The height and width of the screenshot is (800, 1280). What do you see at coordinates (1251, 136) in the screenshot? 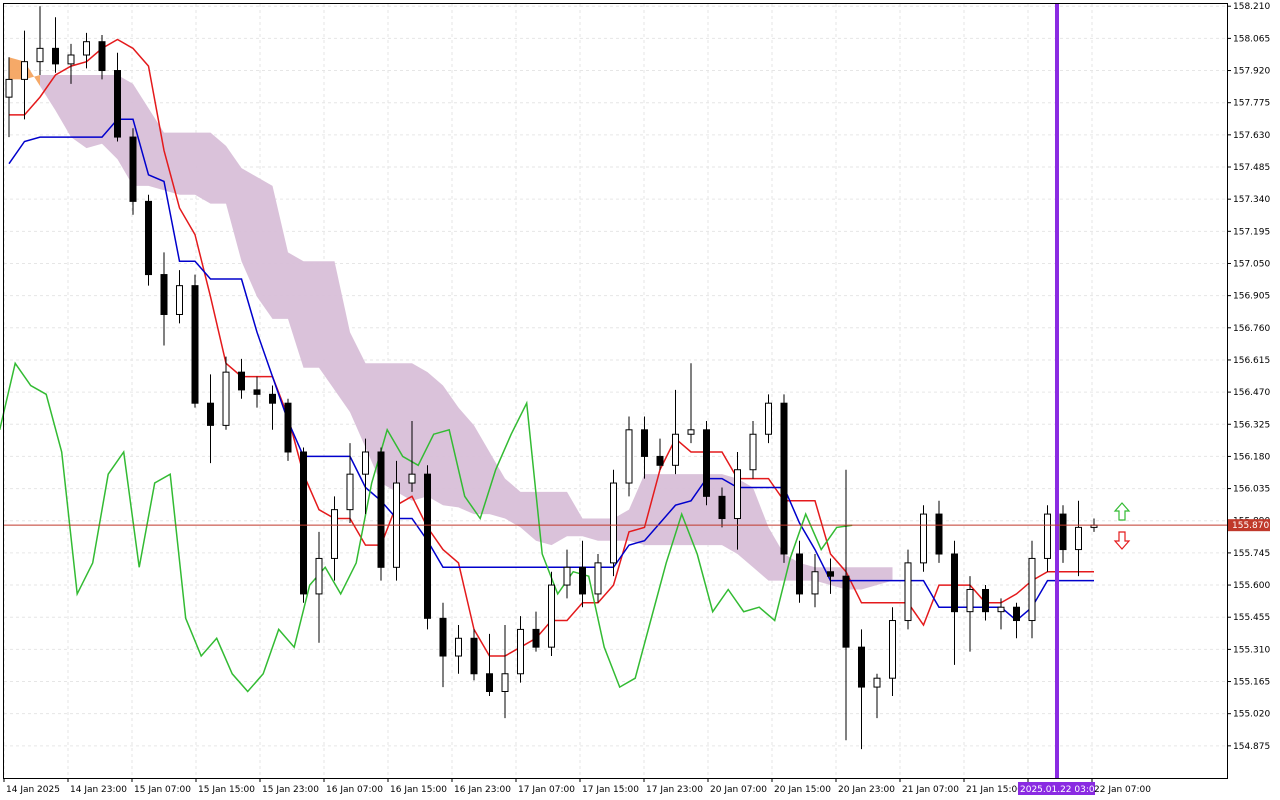
I see `price-tick-label: 157.630` at bounding box center [1251, 136].